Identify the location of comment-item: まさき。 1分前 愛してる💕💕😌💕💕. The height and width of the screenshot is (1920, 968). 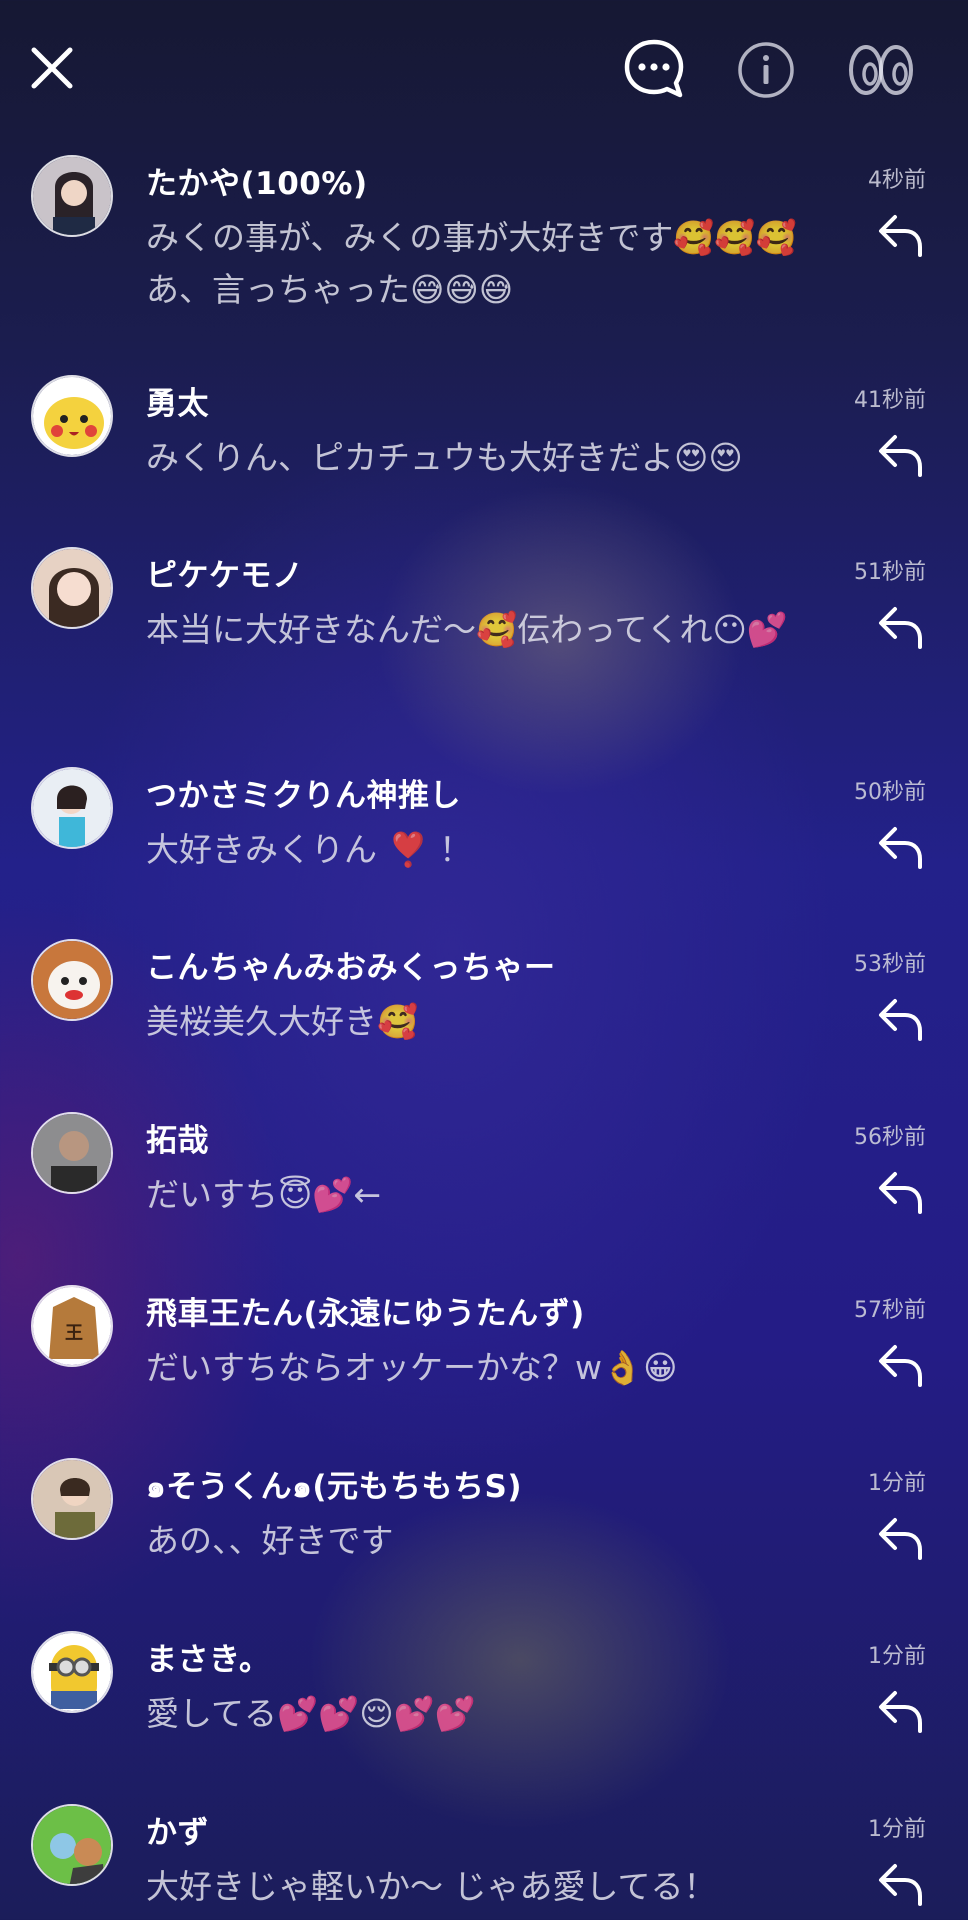
(484, 1712).